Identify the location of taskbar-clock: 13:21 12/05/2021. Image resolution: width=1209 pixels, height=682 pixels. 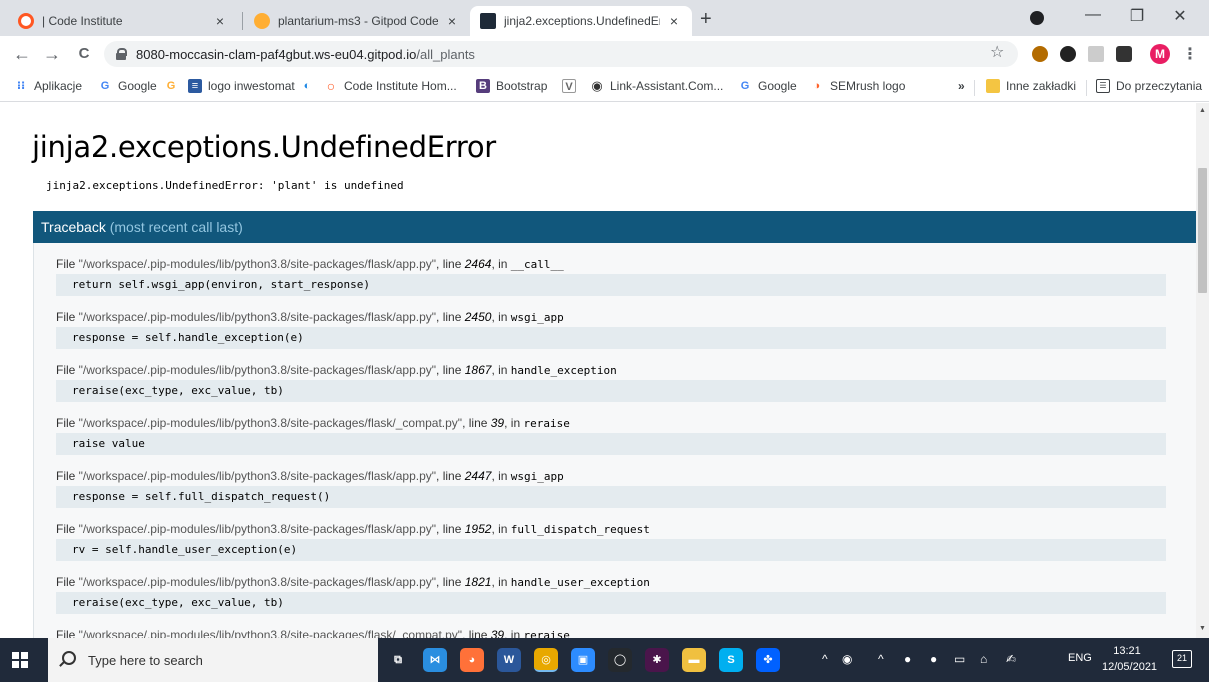
(1129, 659).